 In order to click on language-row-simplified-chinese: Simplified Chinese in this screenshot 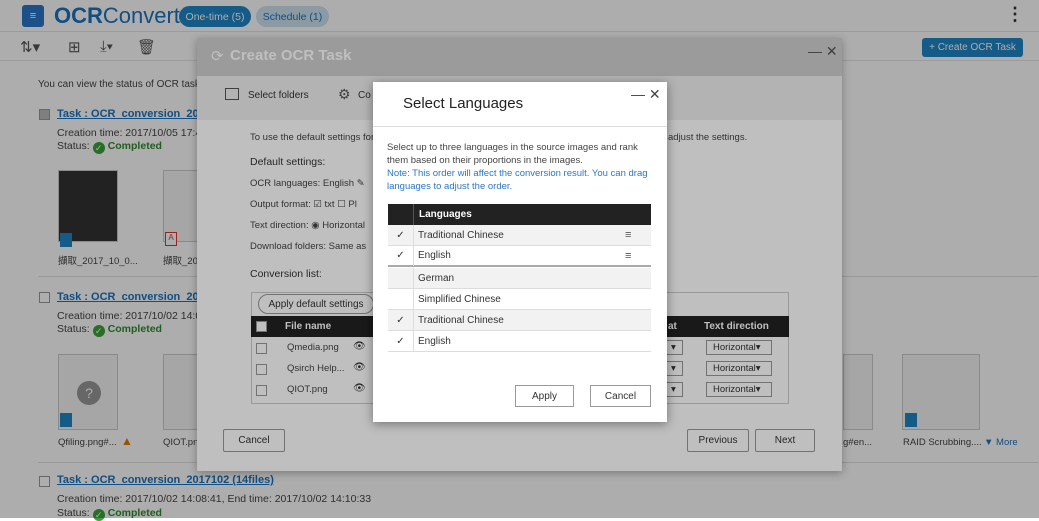, I will do `click(519, 299)`.